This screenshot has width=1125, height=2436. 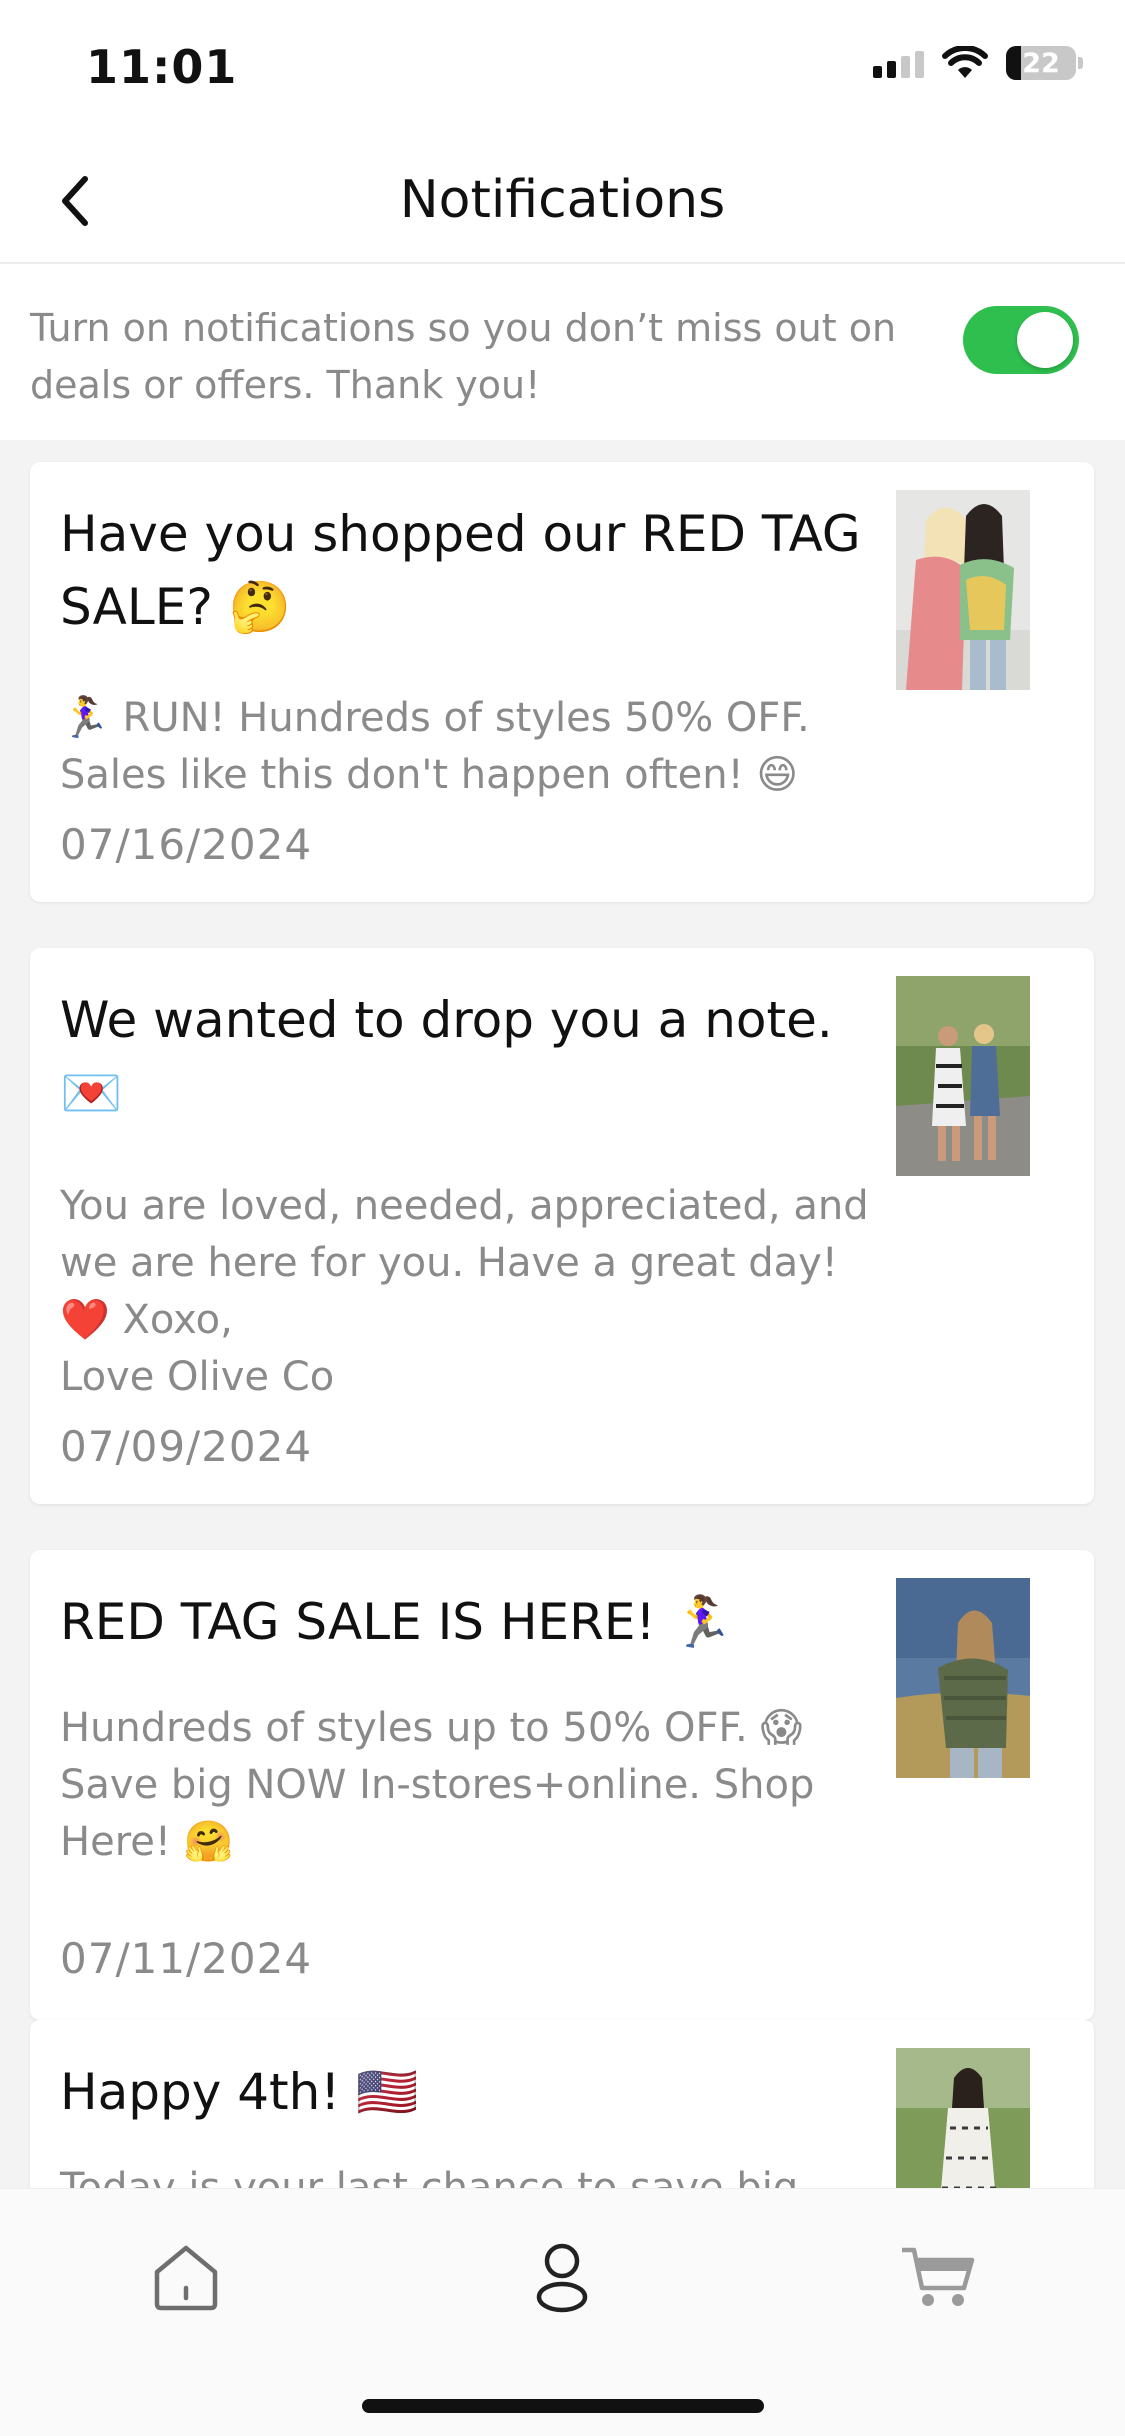 I want to click on account-icon, so click(x=562, y=2278).